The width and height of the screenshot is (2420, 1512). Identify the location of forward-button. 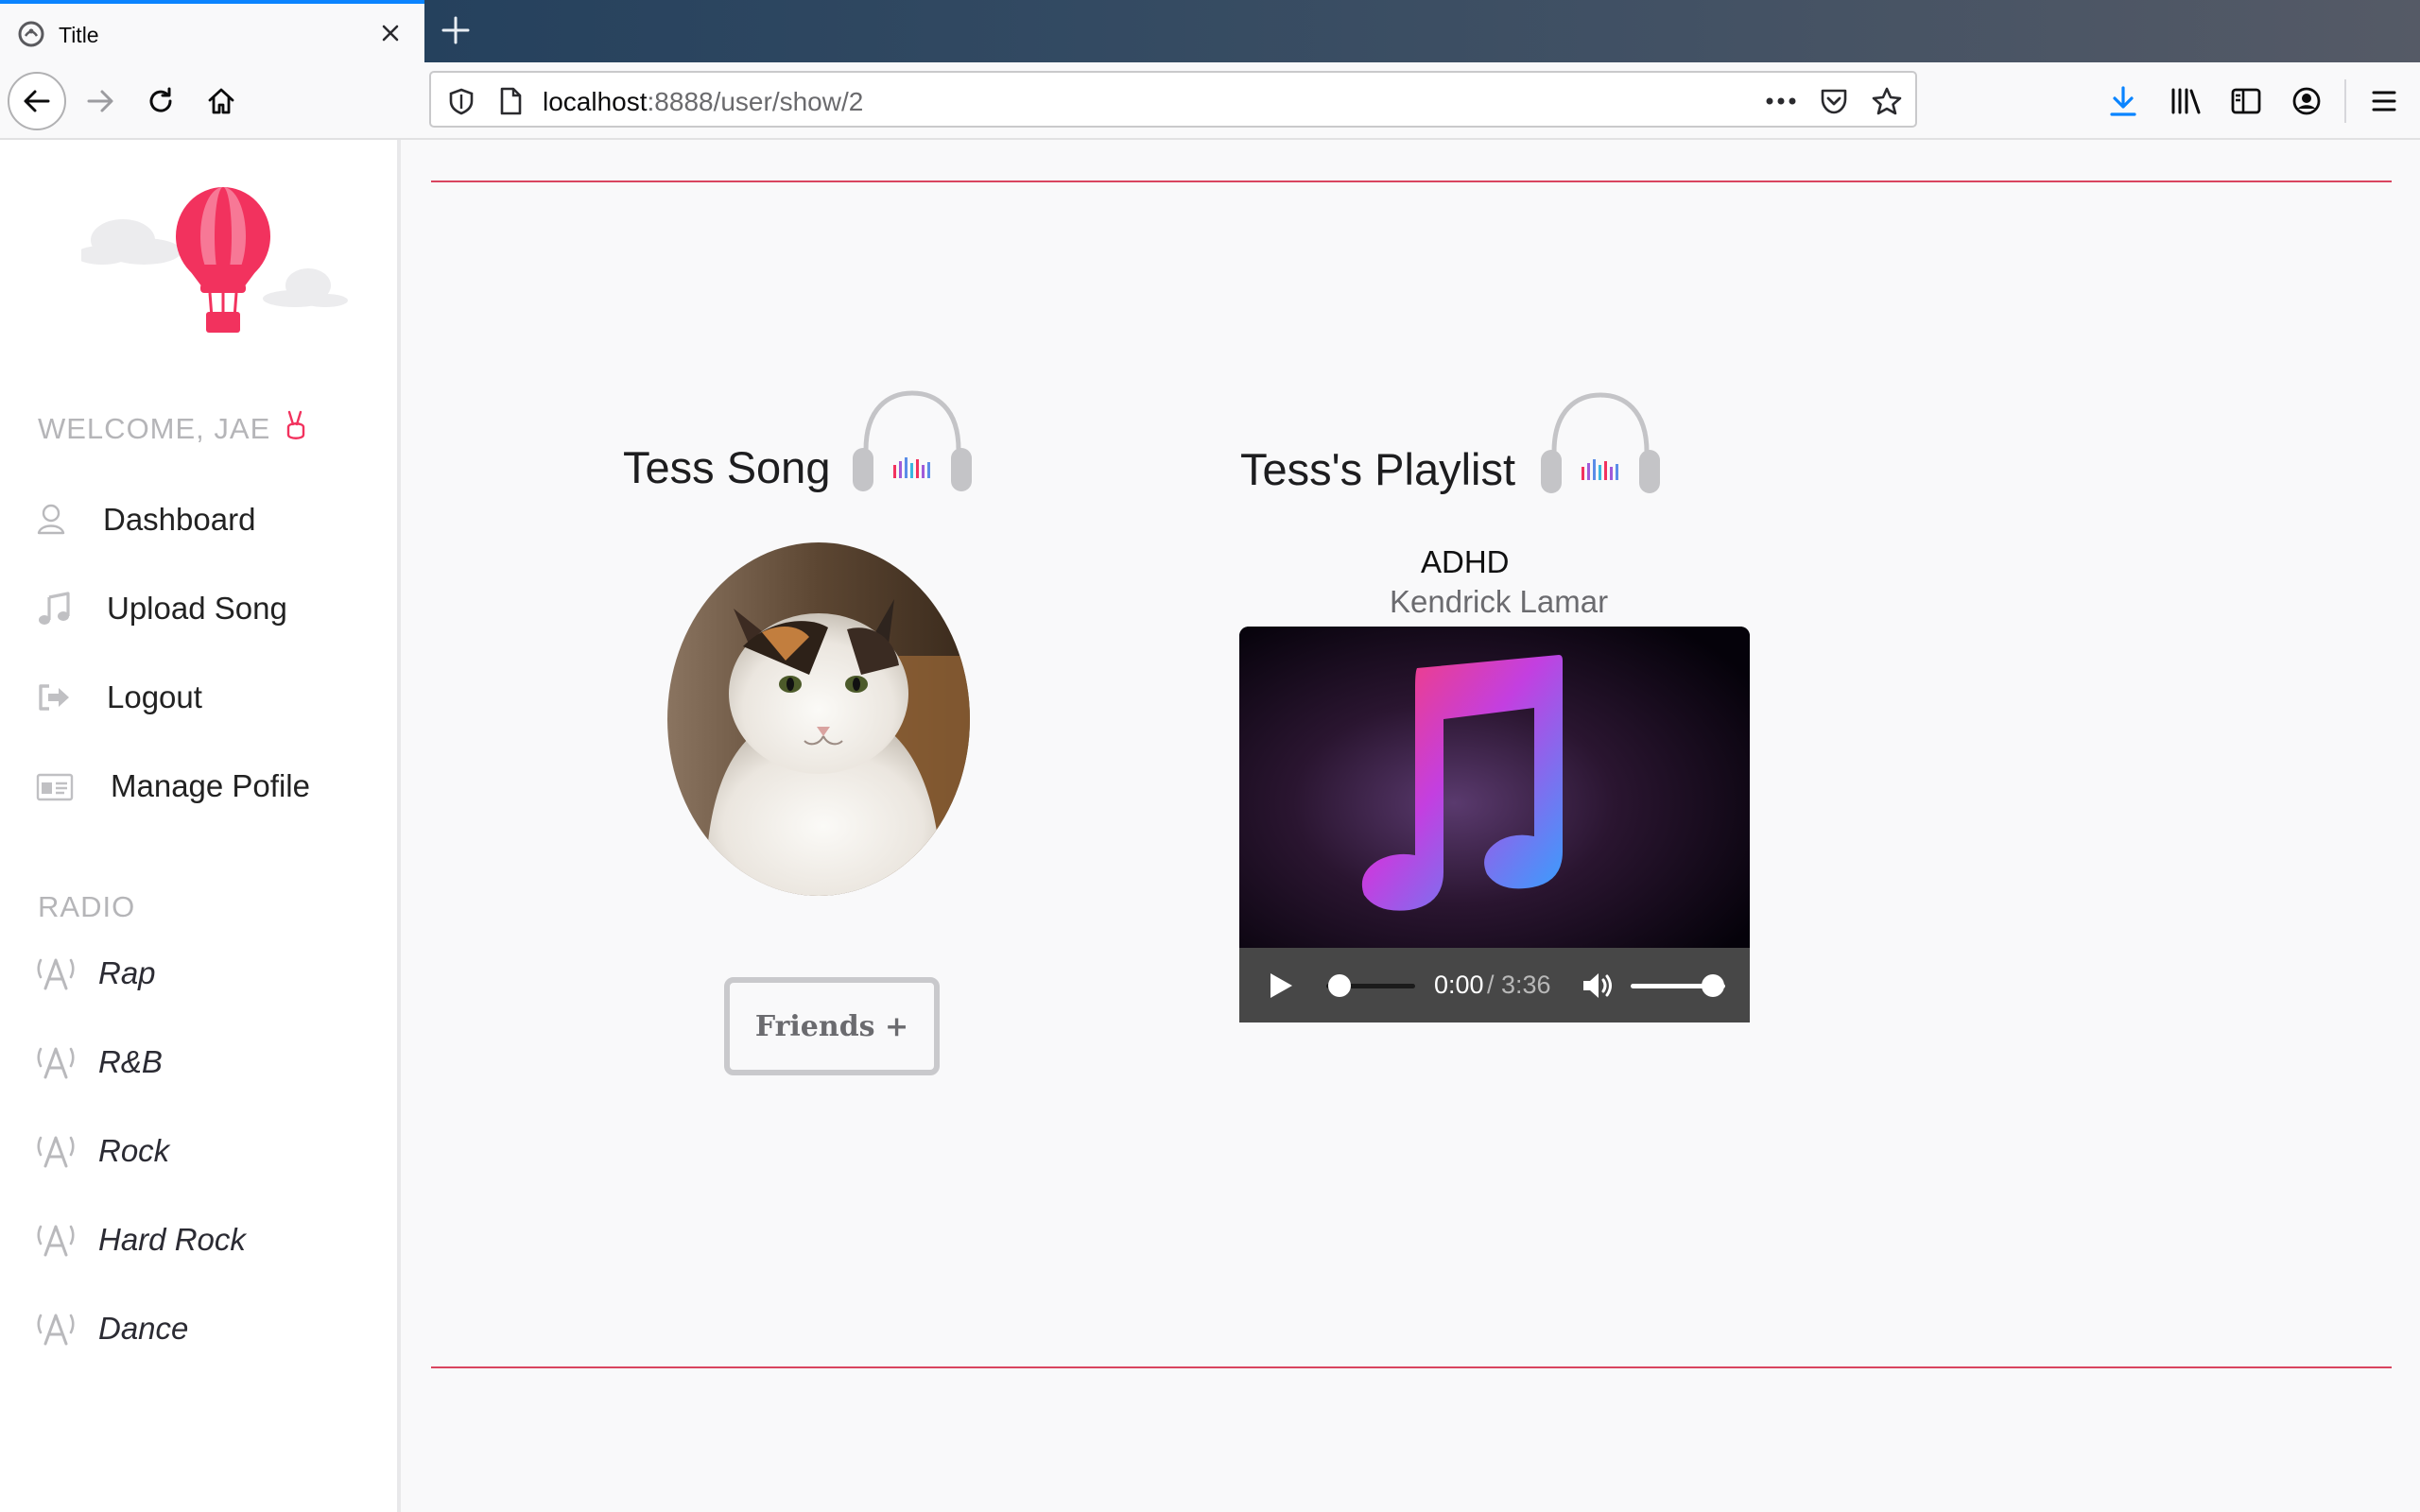
(100, 101).